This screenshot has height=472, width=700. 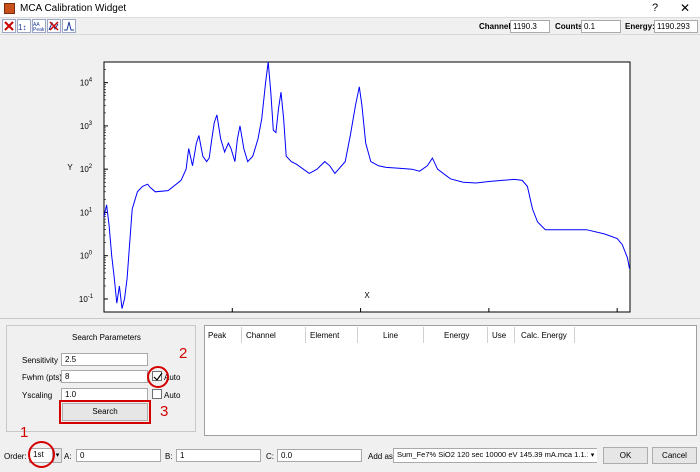 What do you see at coordinates (68, 456) in the screenshot?
I see `a-label: A:` at bounding box center [68, 456].